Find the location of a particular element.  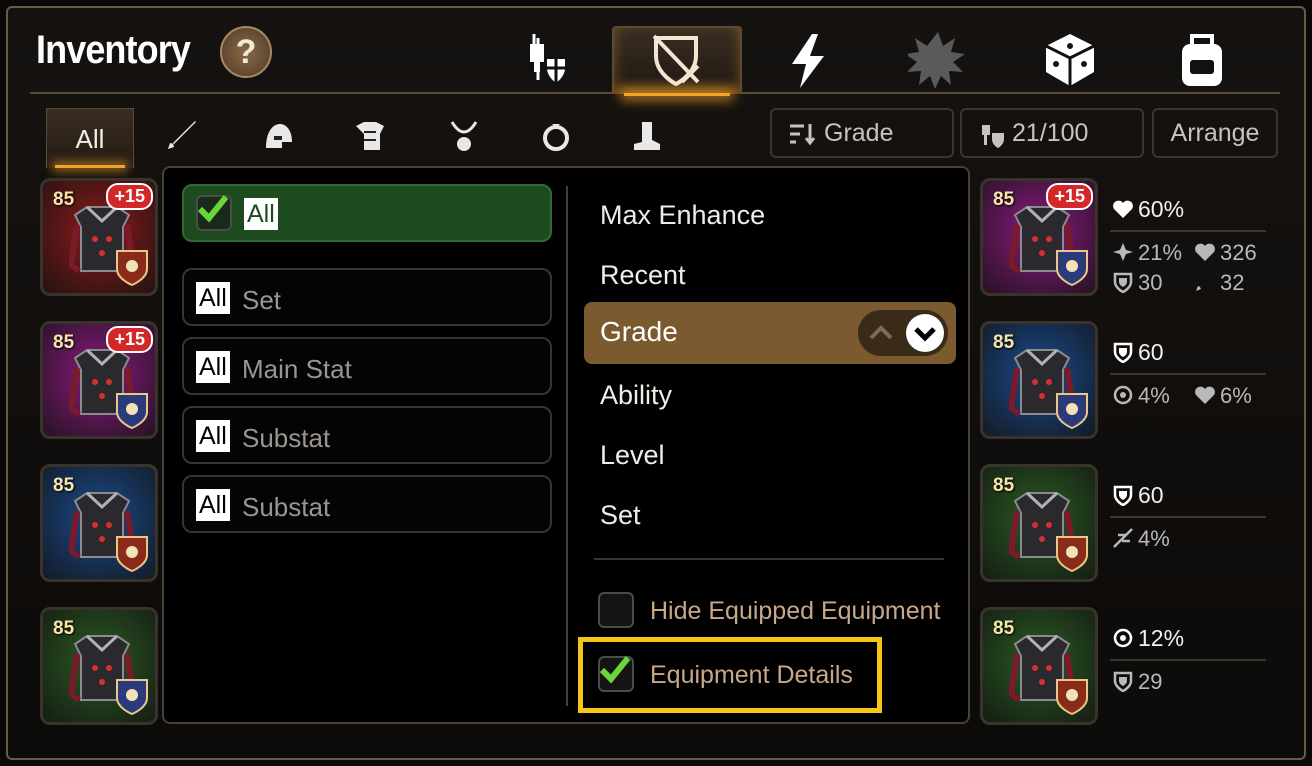

item-main-stat: 12% is located at coordinates (1148, 638).